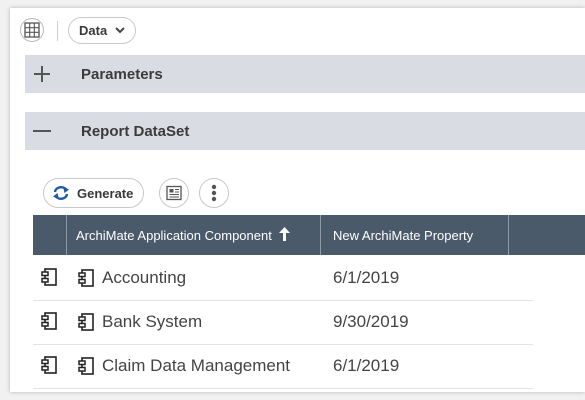  What do you see at coordinates (283, 322) in the screenshot?
I see `table-row: Bank System 9/30/2019` at bounding box center [283, 322].